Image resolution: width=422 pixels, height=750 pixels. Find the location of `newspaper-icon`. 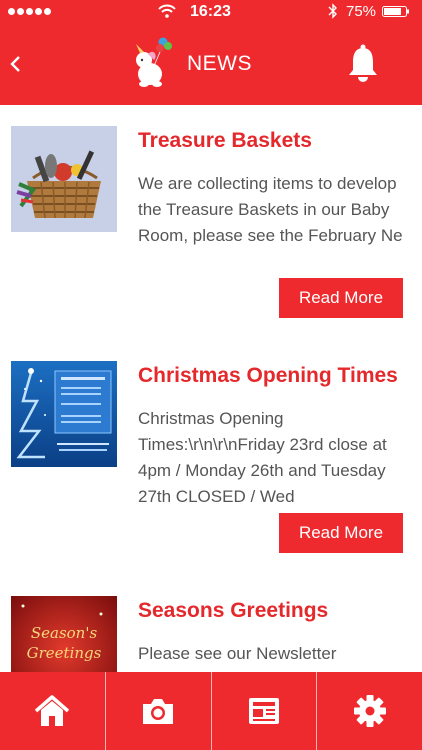

newspaper-icon is located at coordinates (263, 711).